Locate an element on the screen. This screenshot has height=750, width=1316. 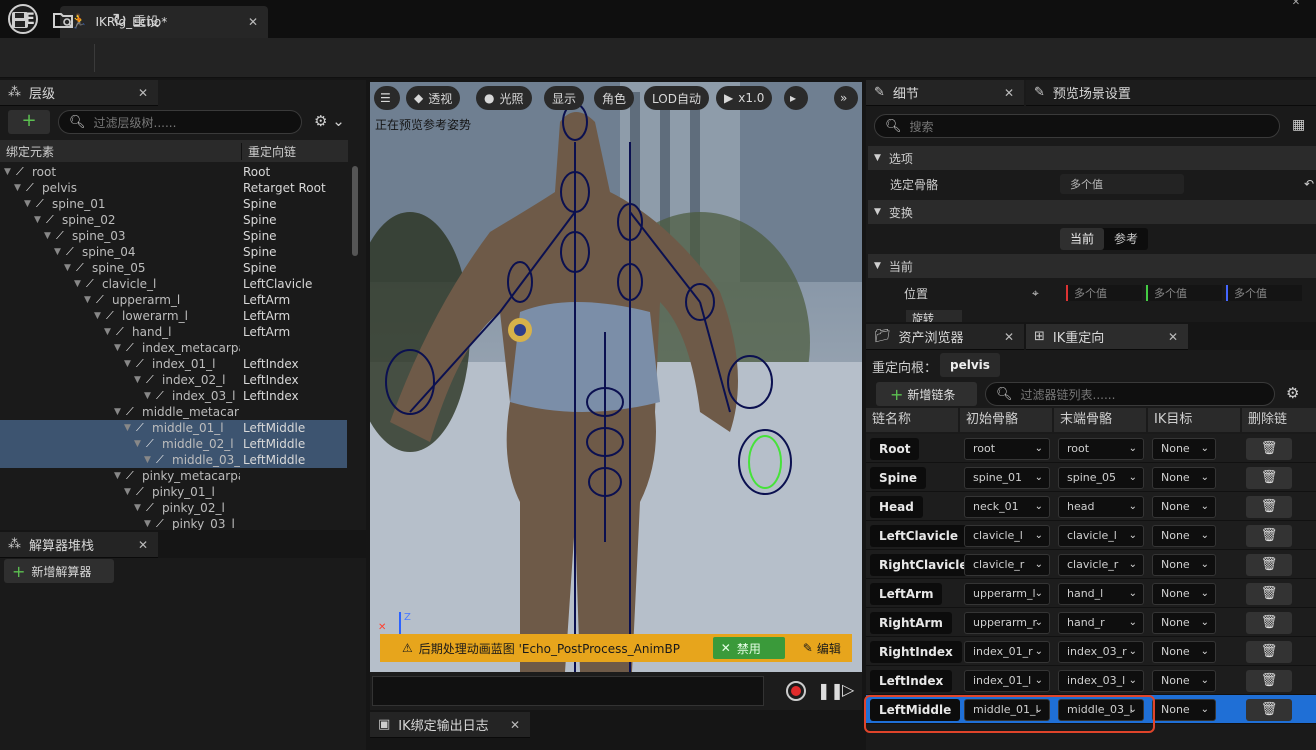
tree-row: ▼ ⟋ spine_01 Spine is located at coordinates (173, 204).